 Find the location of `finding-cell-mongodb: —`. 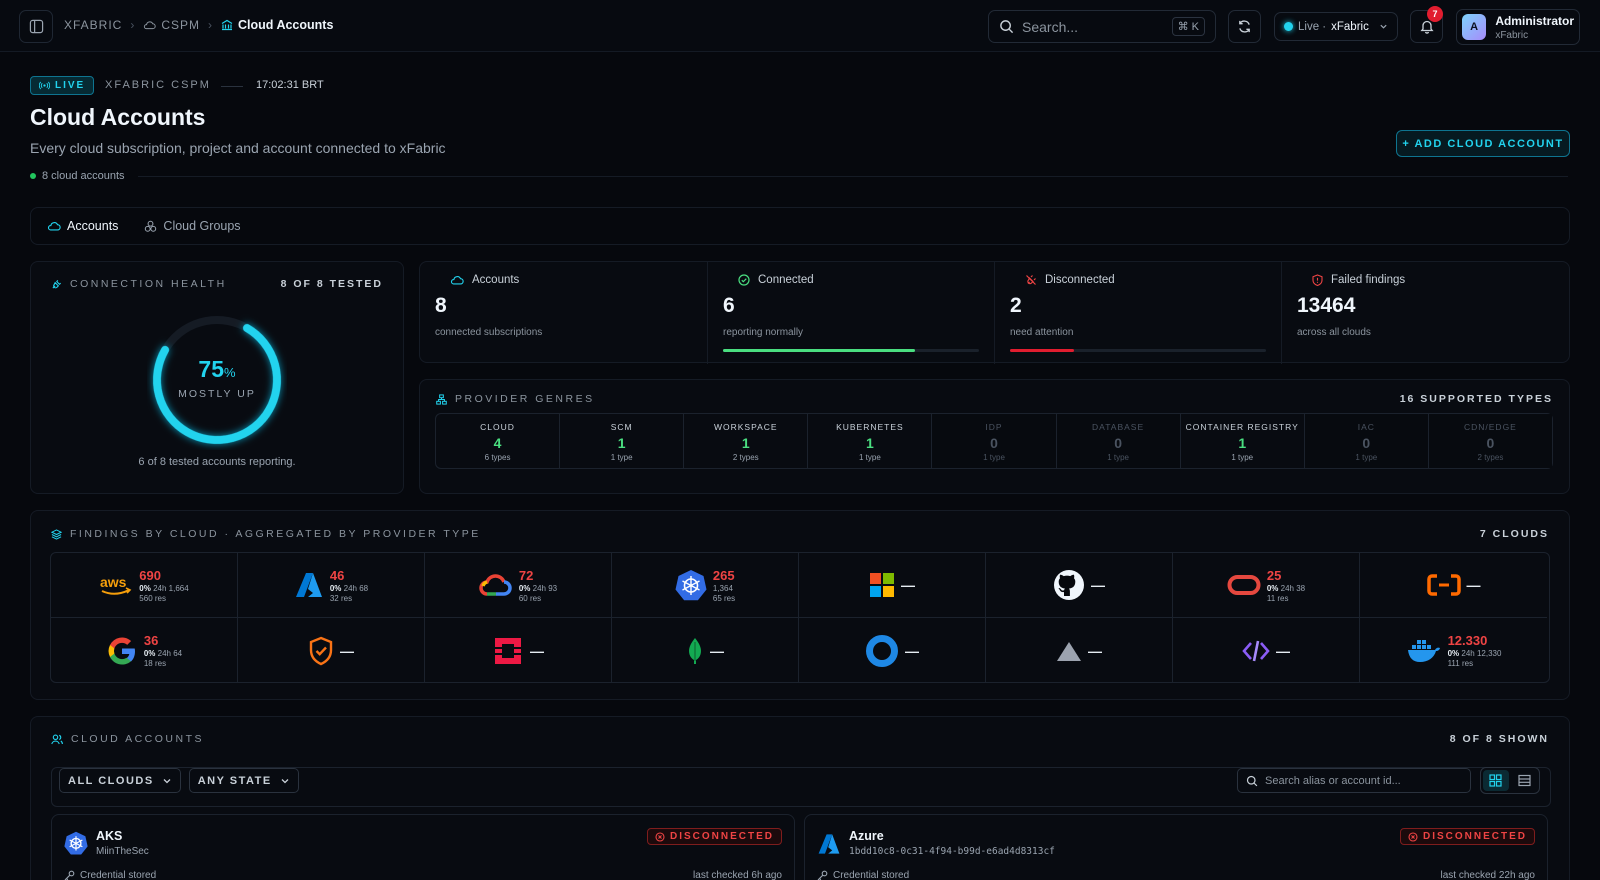

finding-cell-mongodb: — is located at coordinates (705, 650).